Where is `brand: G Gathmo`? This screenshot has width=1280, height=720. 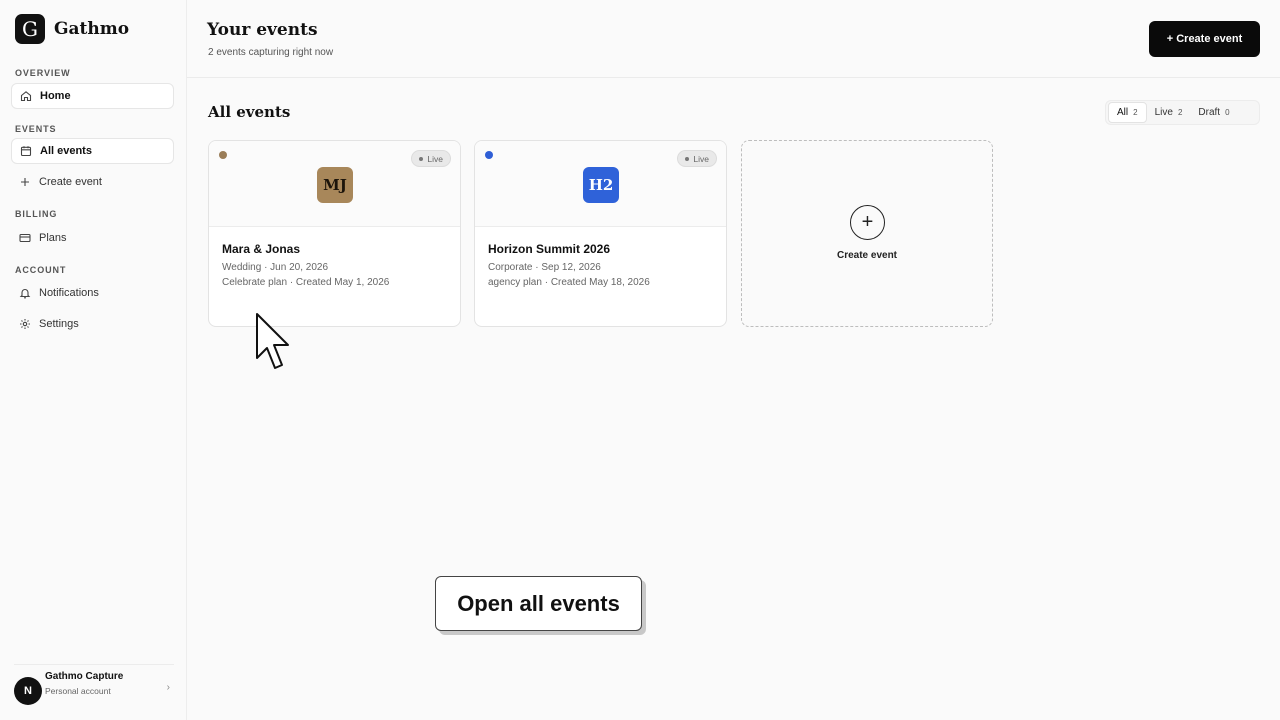 brand: G Gathmo is located at coordinates (72, 29).